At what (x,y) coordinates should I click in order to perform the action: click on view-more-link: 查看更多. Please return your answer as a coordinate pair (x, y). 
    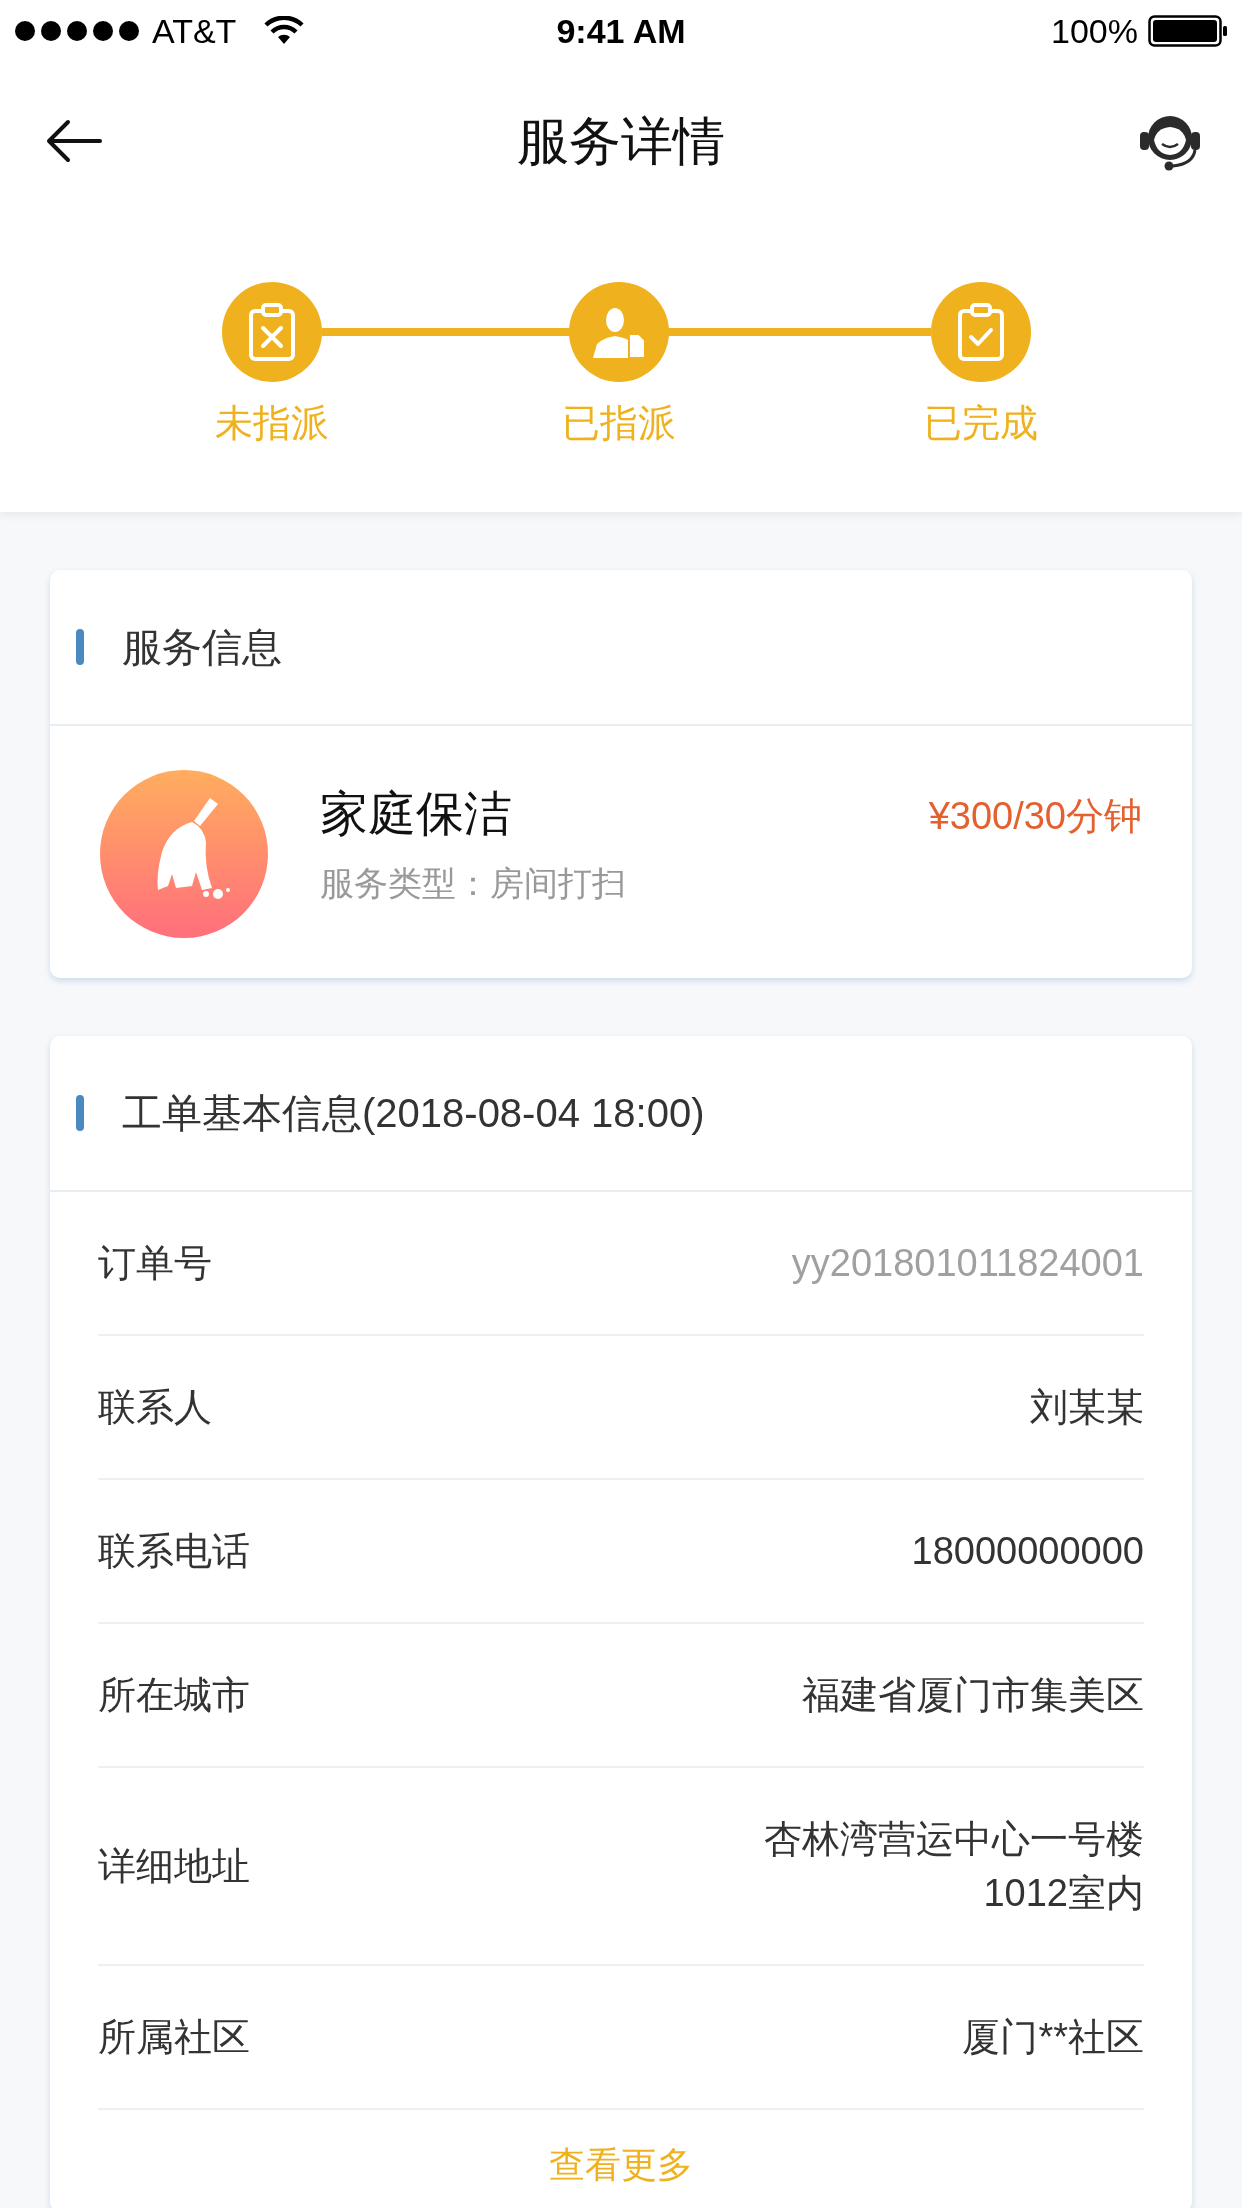
    Looking at the image, I should click on (621, 2165).